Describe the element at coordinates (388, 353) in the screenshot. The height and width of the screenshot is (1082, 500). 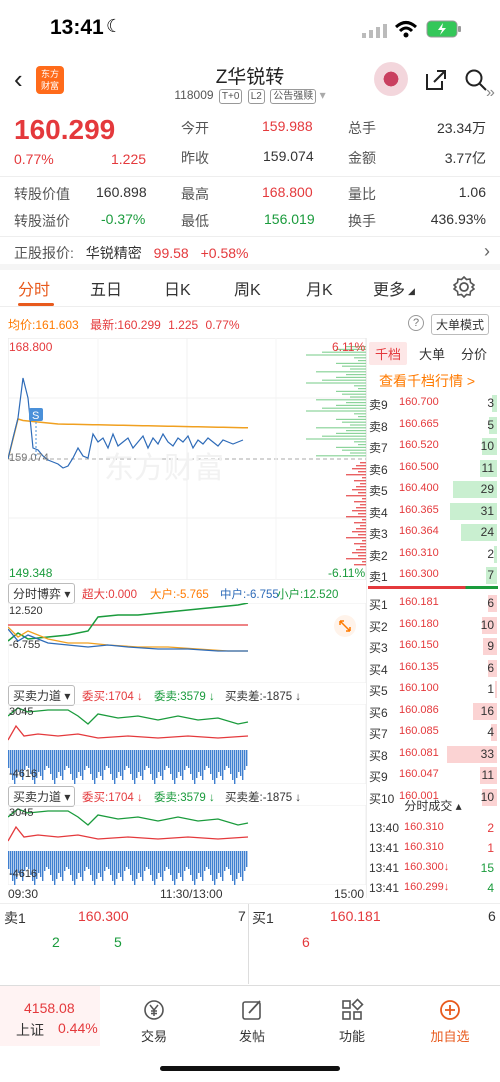
I see `side-tab-depth: 千档` at that location.